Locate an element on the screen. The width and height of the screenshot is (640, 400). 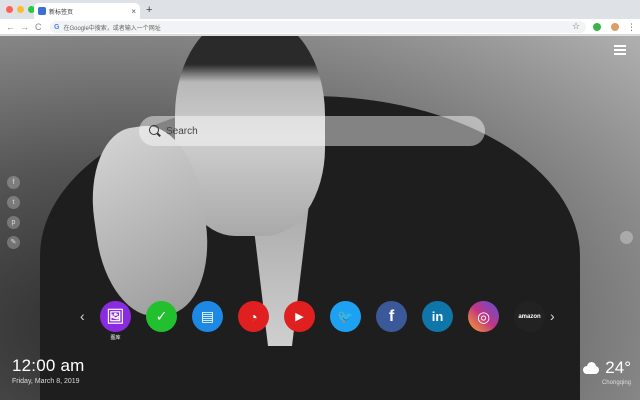
side-twitter-icon: t is located at coordinates (13, 202).